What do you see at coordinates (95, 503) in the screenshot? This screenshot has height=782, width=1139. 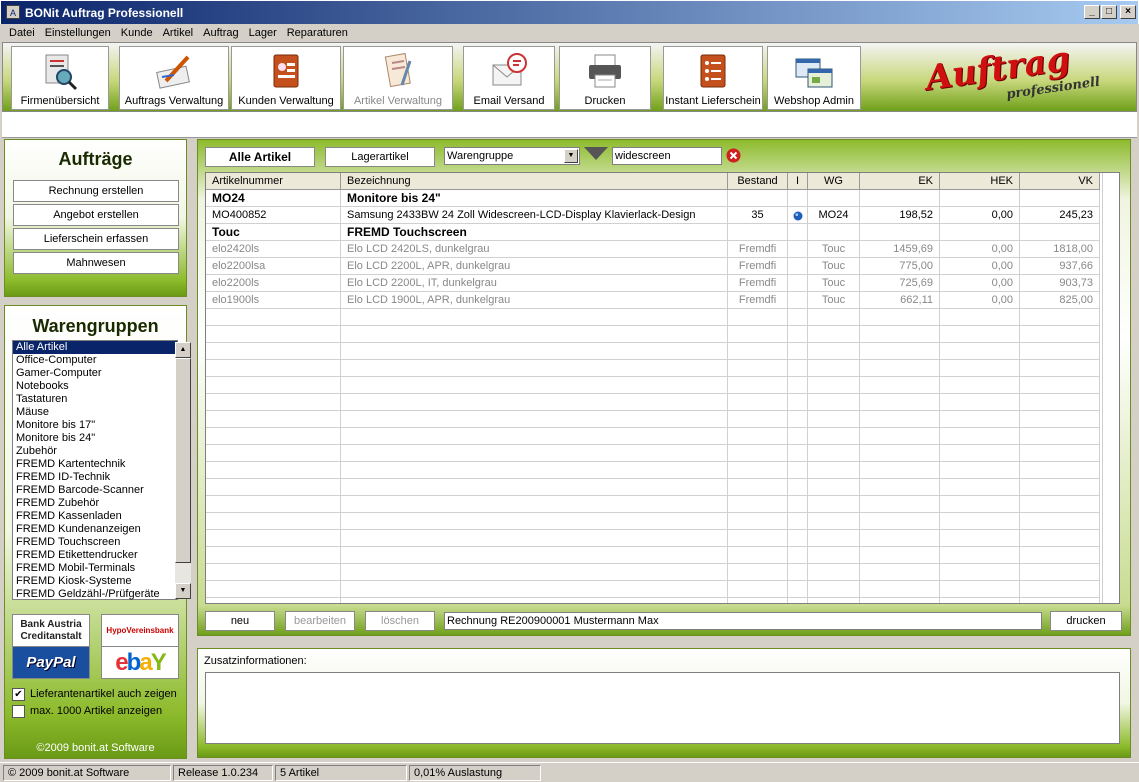 I see `list-item: FREMD Zubehör` at bounding box center [95, 503].